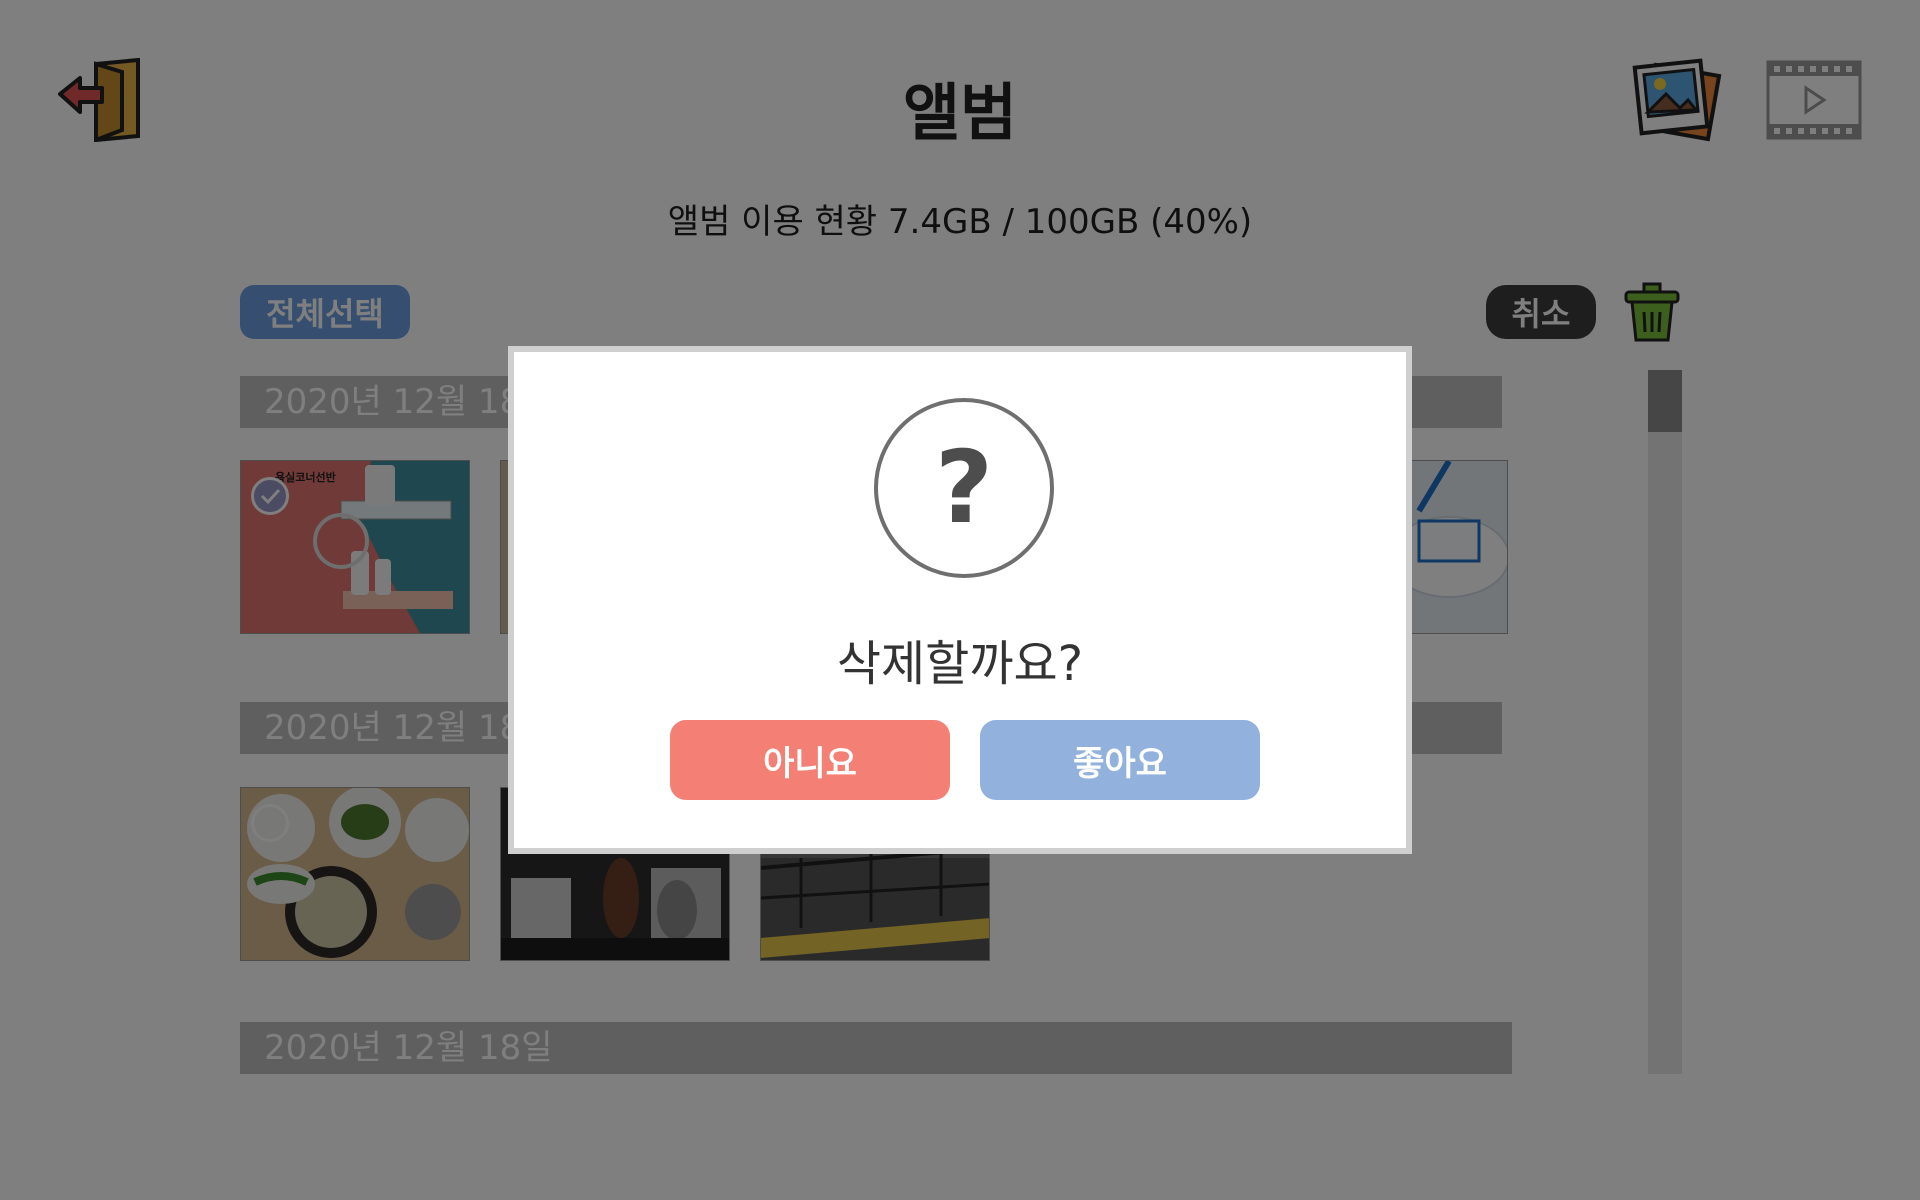 Image resolution: width=1920 pixels, height=1200 pixels. Describe the element at coordinates (810, 760) in the screenshot. I see `no-button: 아니요` at that location.